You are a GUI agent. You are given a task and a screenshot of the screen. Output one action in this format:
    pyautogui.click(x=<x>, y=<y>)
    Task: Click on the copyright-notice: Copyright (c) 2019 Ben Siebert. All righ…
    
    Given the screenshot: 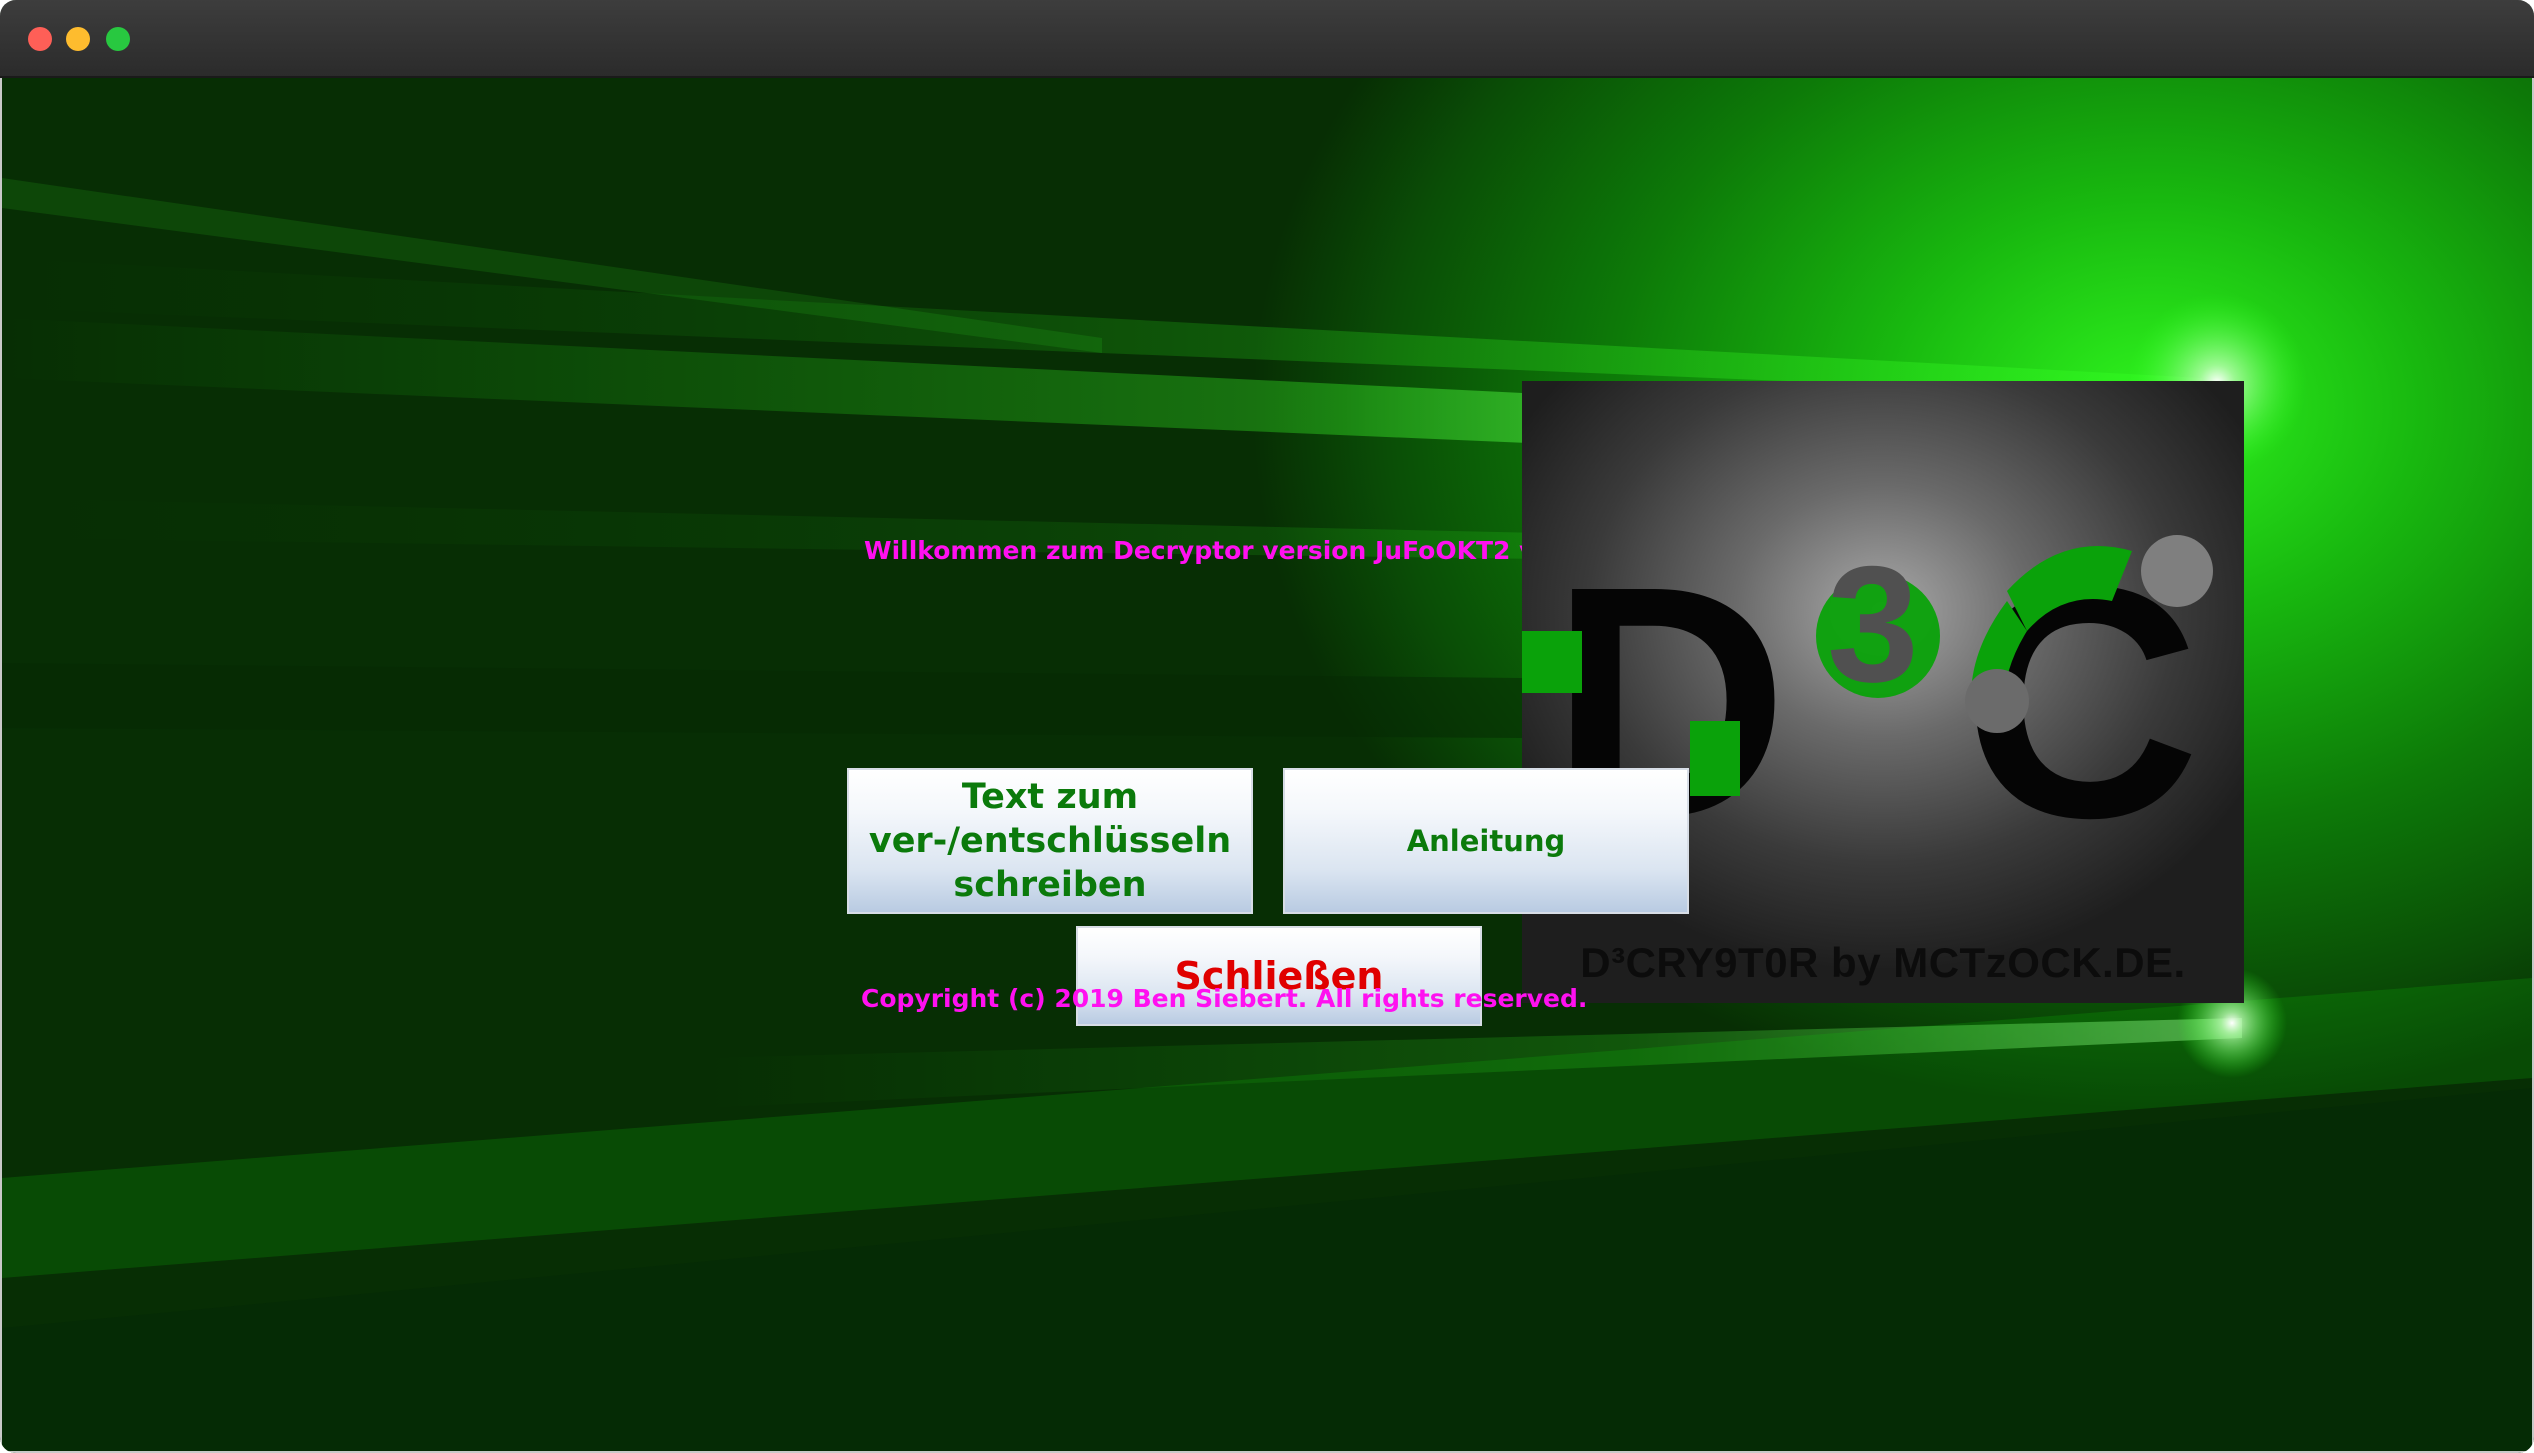 What is the action you would take?
    pyautogui.click(x=1224, y=998)
    